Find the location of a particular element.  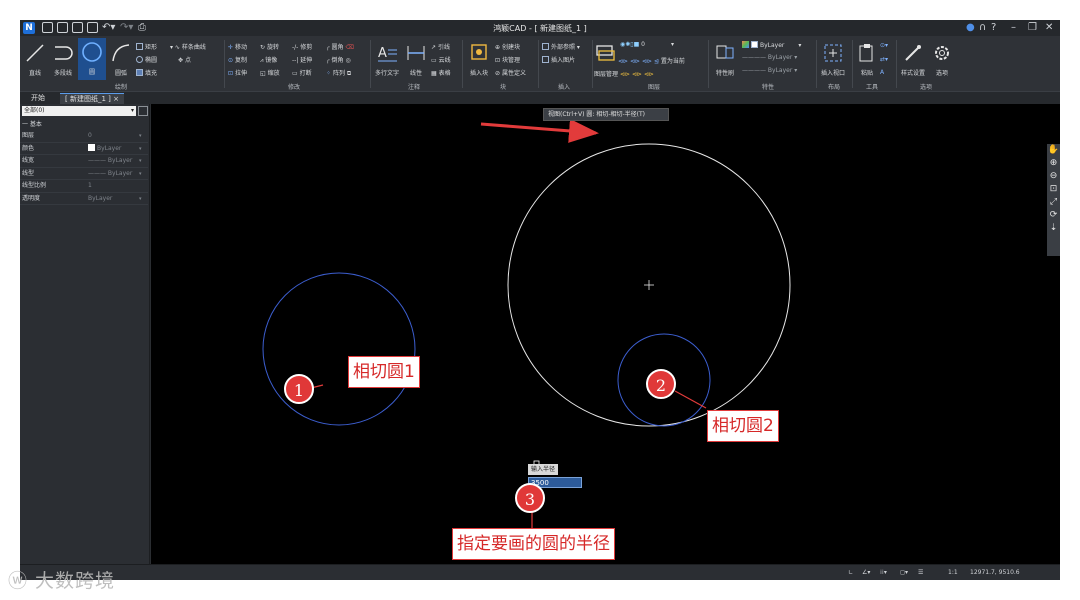

modify-group-title: 修改 is located at coordinates (294, 87).